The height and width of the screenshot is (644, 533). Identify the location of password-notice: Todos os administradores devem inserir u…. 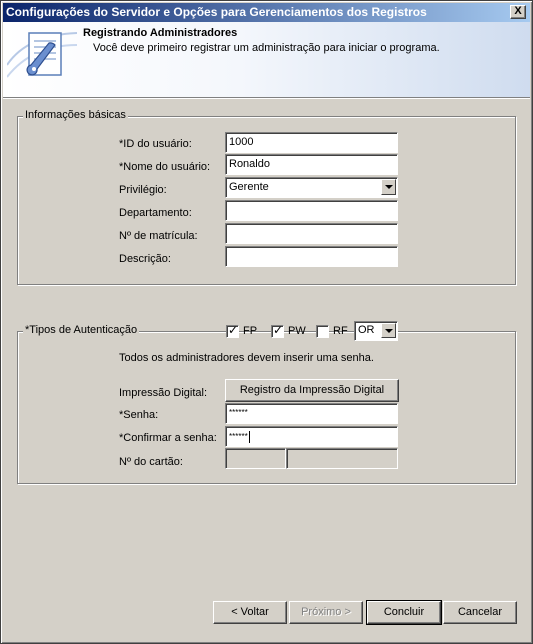
(246, 358).